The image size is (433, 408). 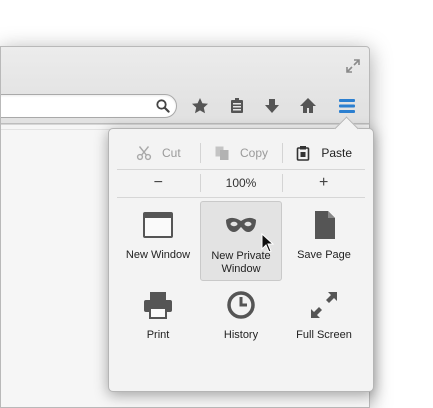 What do you see at coordinates (158, 335) in the screenshot?
I see `print-label: Print` at bounding box center [158, 335].